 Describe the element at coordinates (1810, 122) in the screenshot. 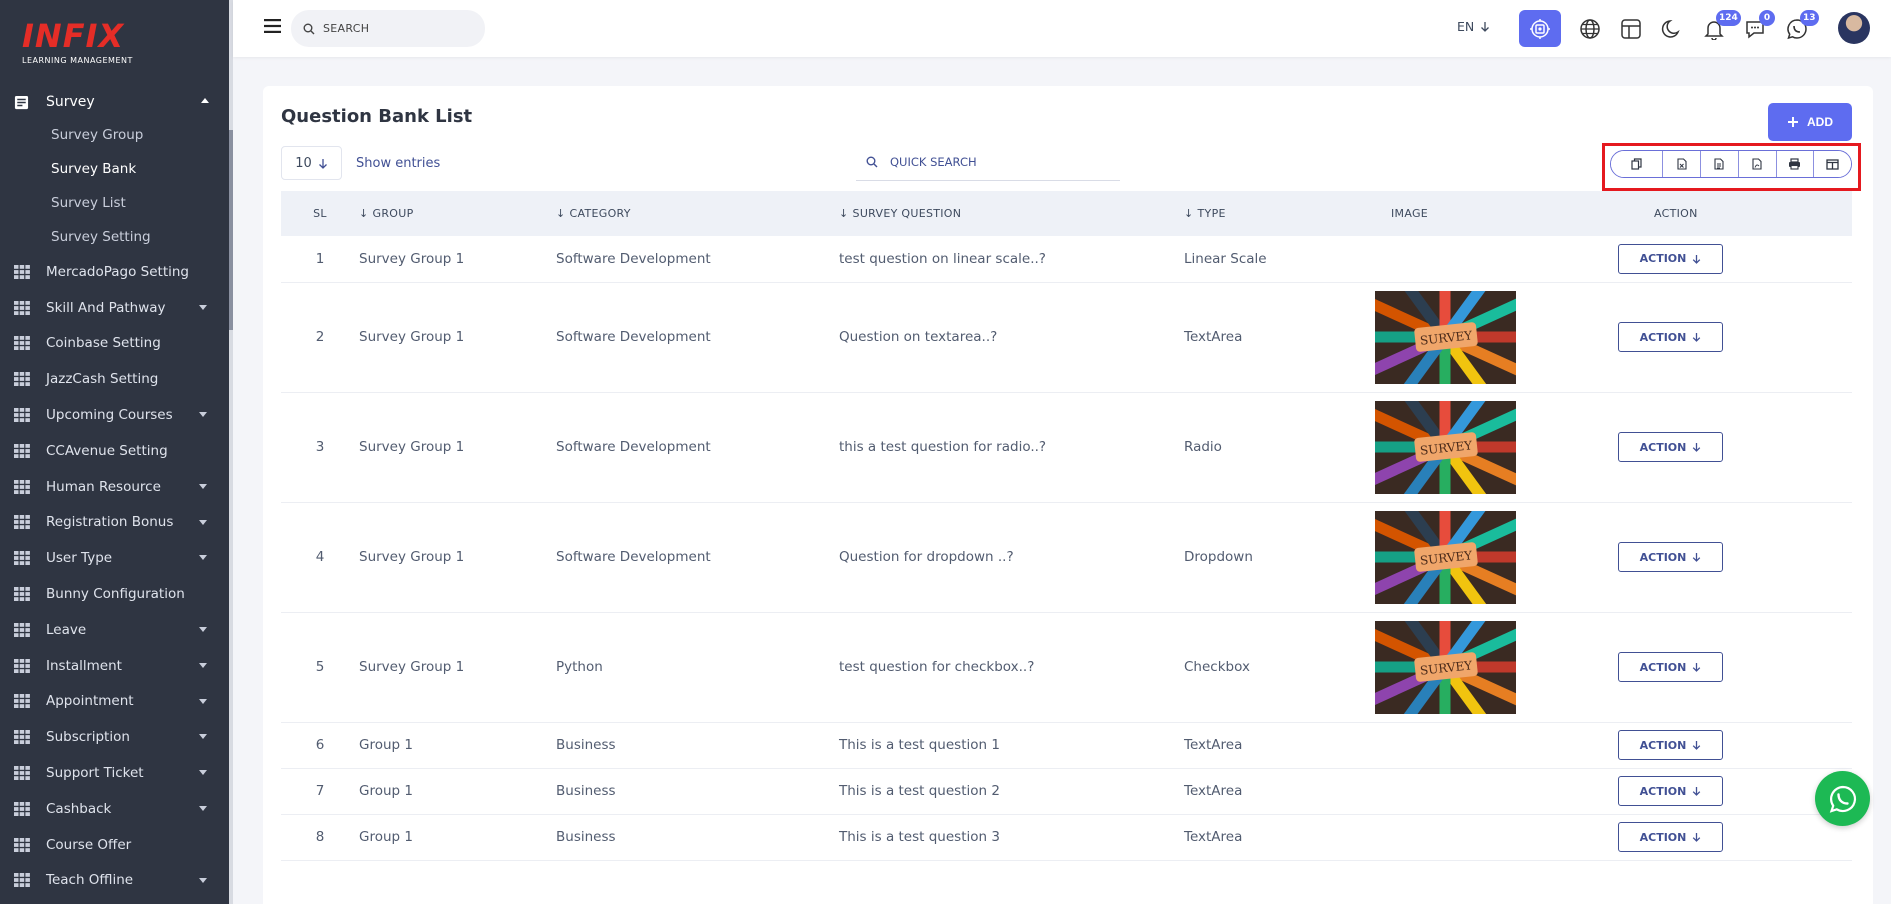

I see `add-button: ADD` at that location.